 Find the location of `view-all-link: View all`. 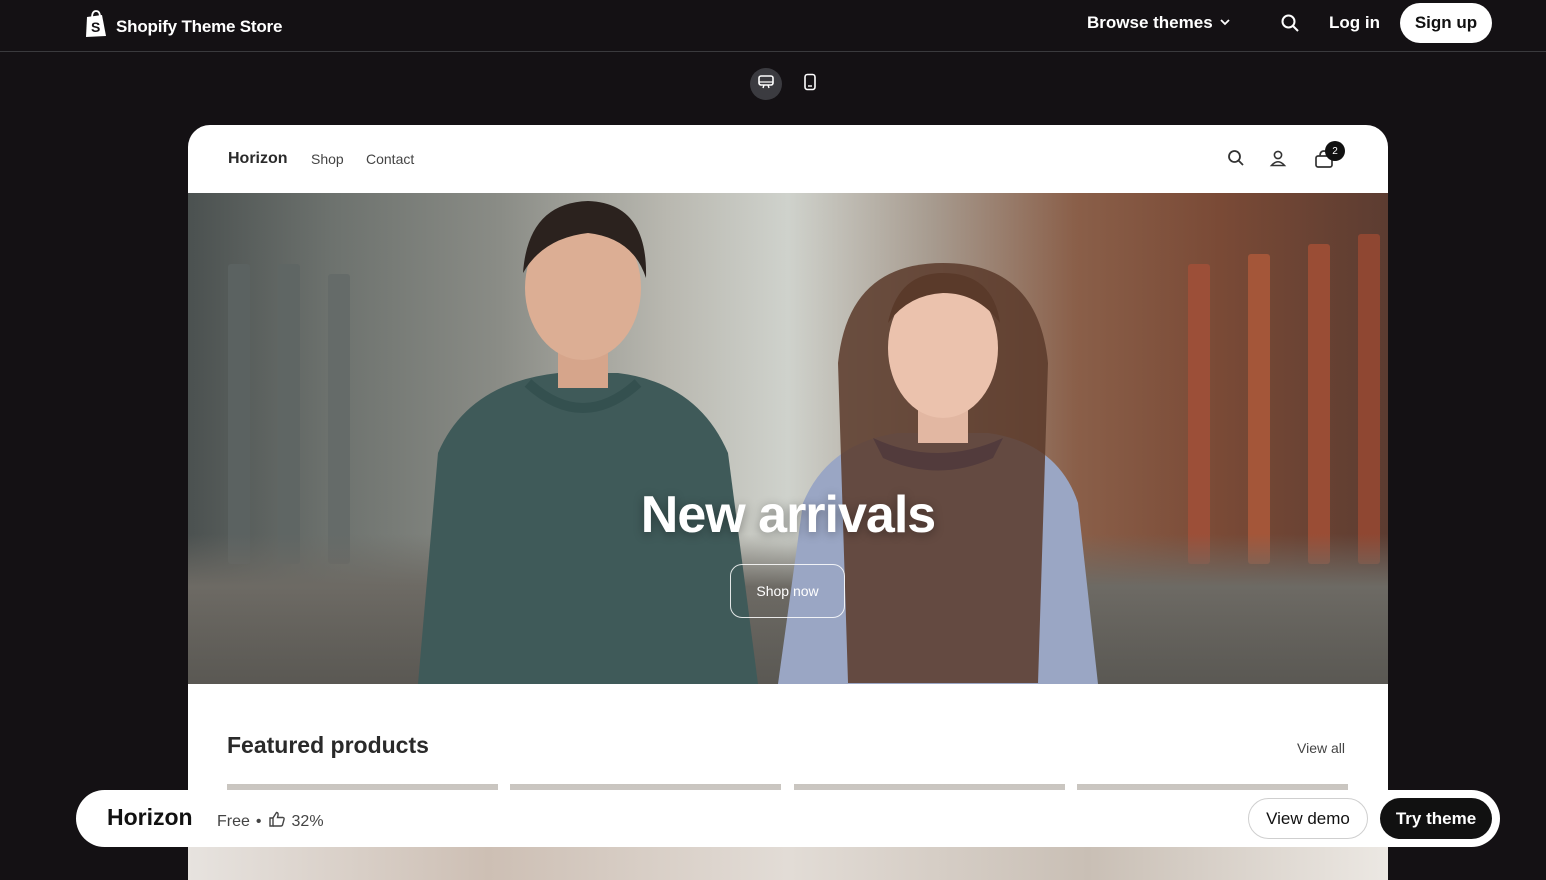

view-all-link: View all is located at coordinates (1321, 748).